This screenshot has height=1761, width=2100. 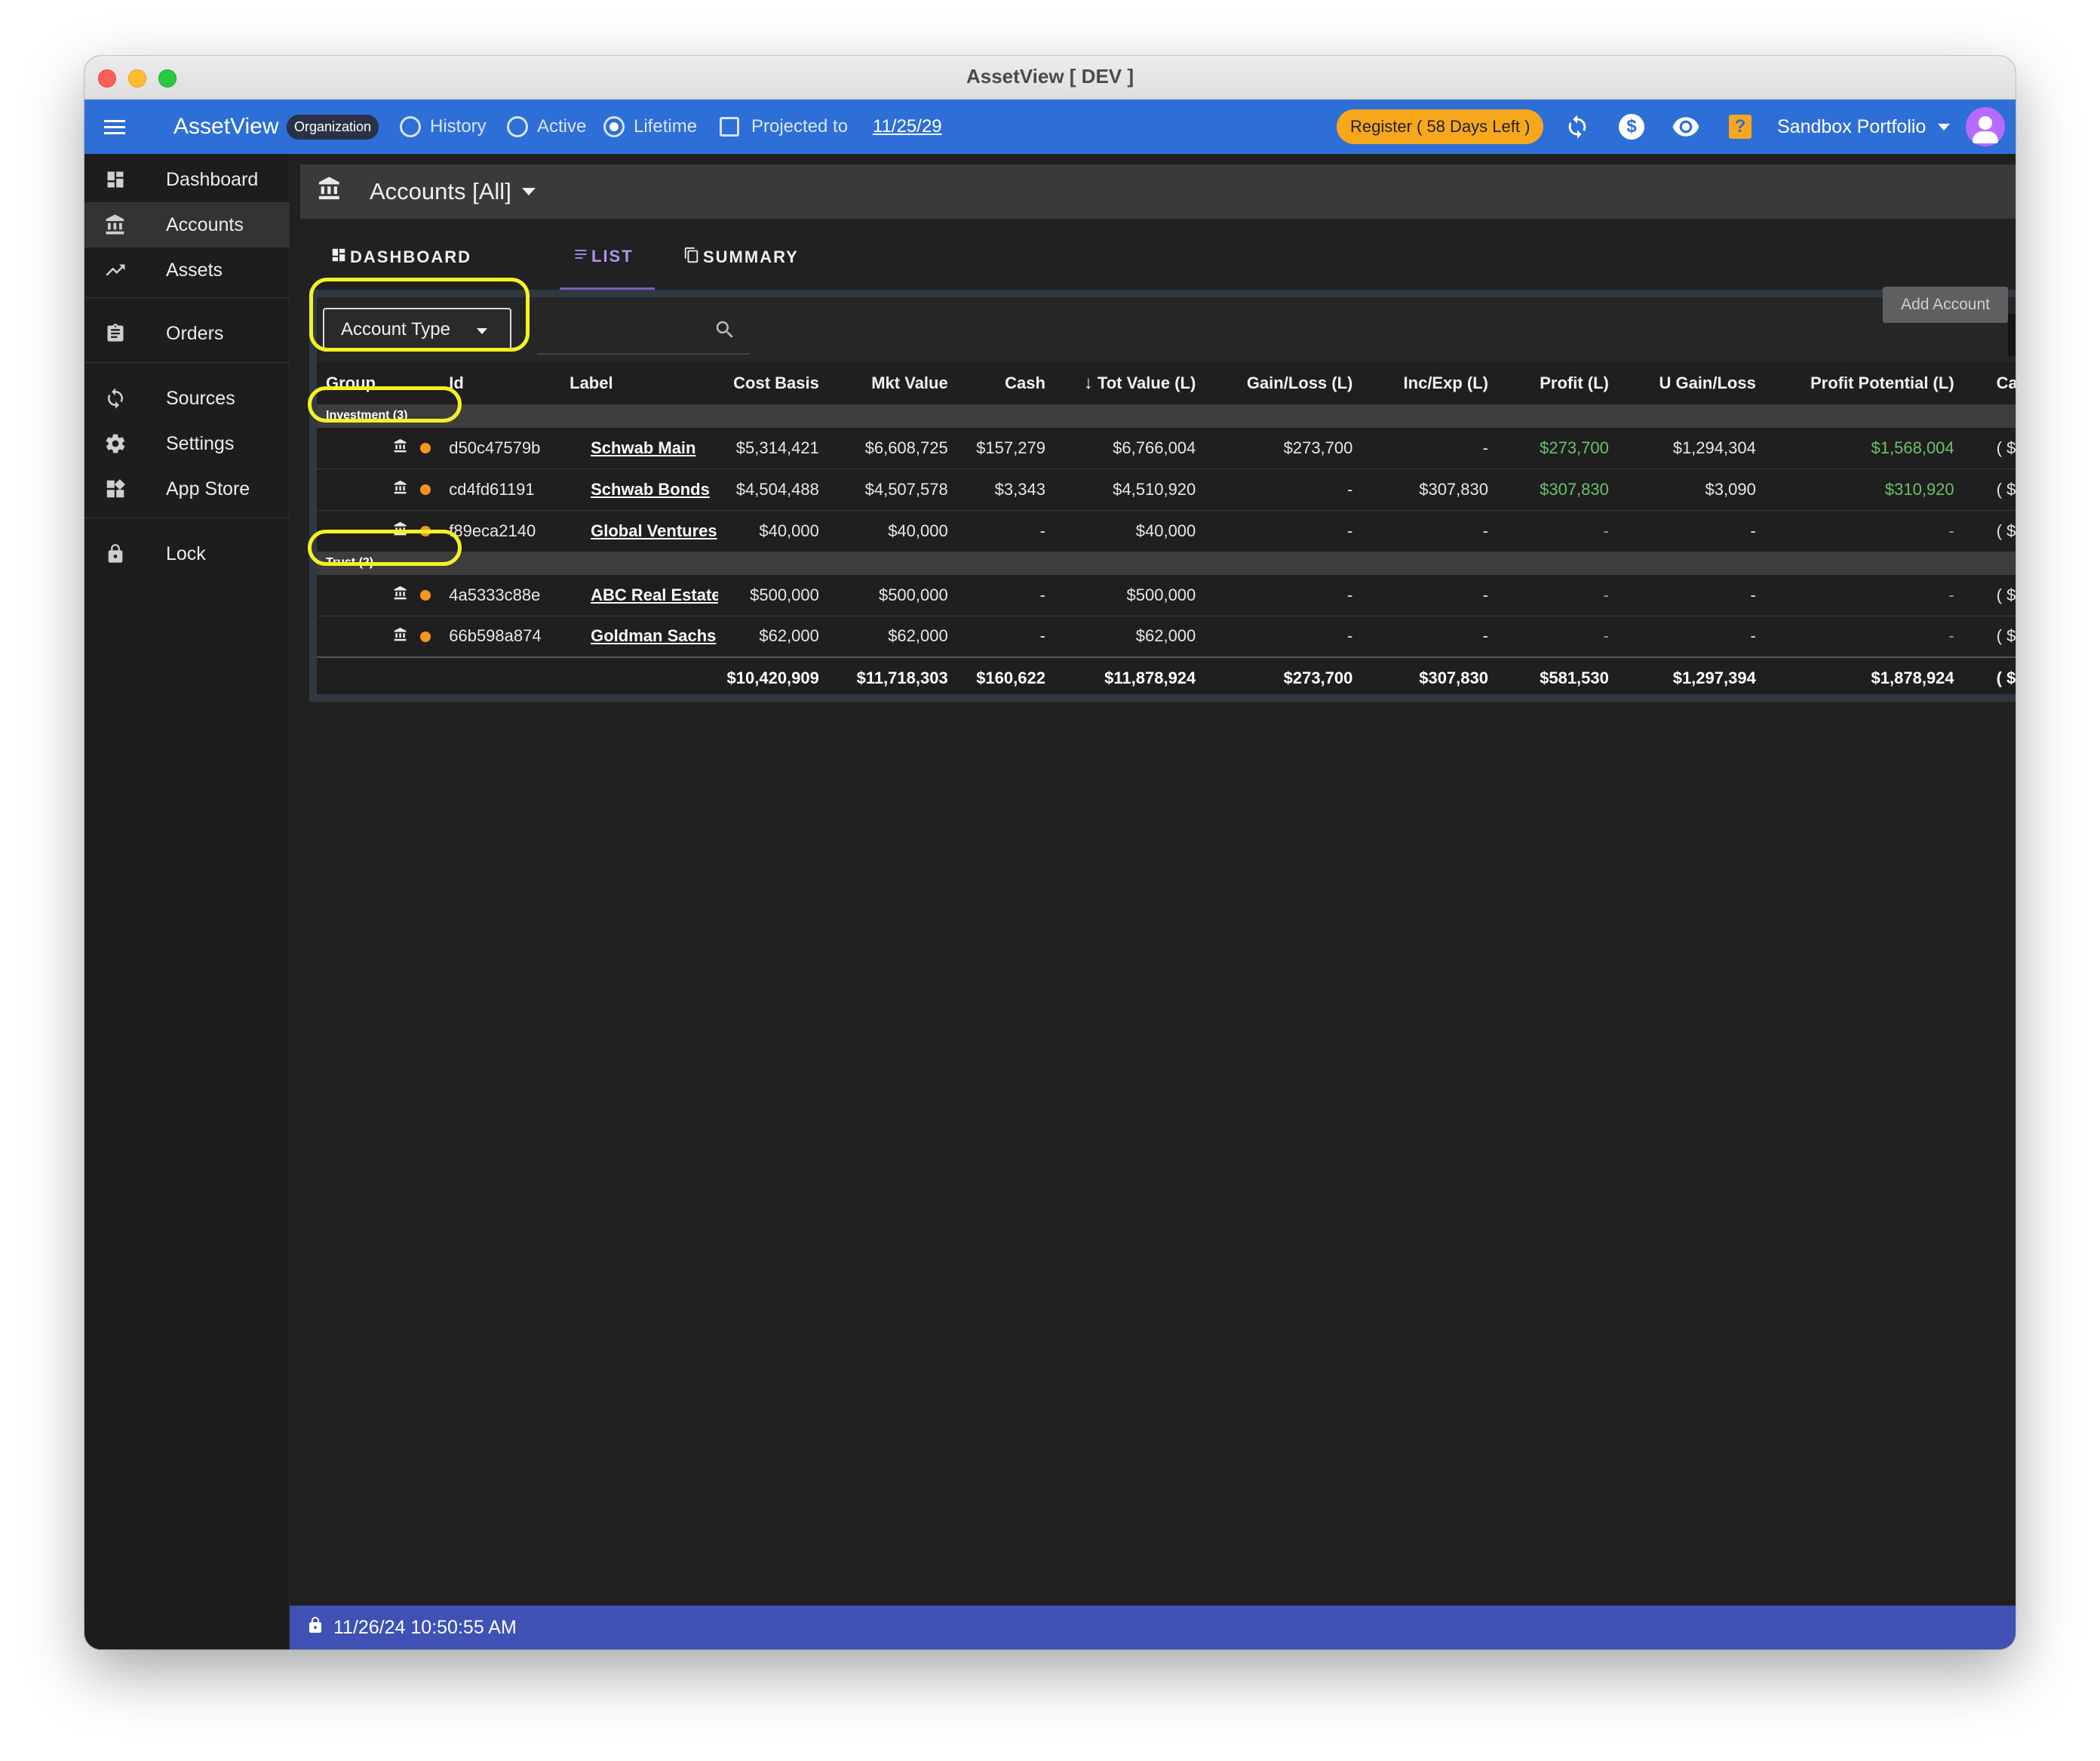 I want to click on account-label-link: Global Ventures, so click(x=644, y=531).